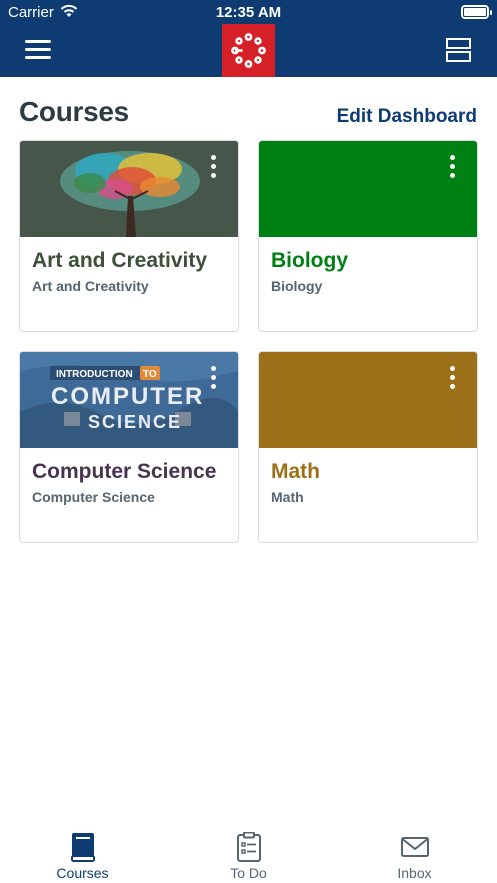  I want to click on cs-banner-image: INTRODUCTION TO COMPUTER SCIENCE, so click(129, 400).